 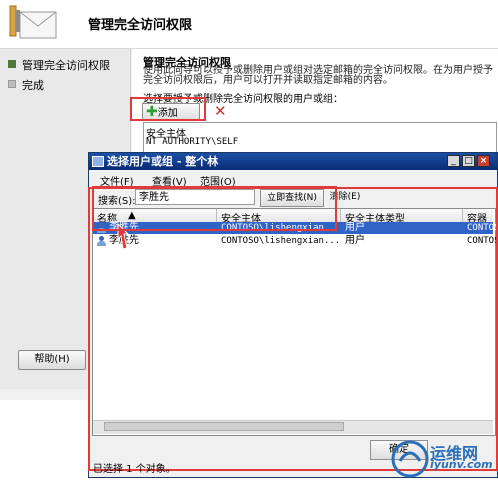 What do you see at coordinates (453, 161) in the screenshot?
I see `minimize-icon: _` at bounding box center [453, 161].